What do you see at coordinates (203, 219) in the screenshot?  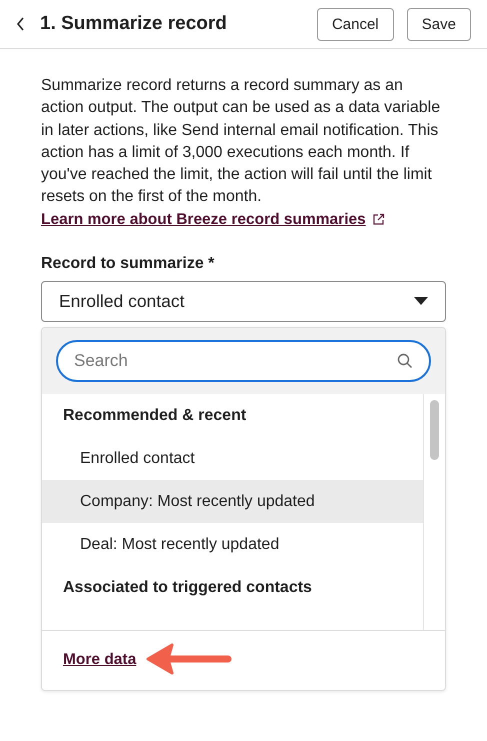 I see `learn-more-link: Learn more about Breeze record summaries` at bounding box center [203, 219].